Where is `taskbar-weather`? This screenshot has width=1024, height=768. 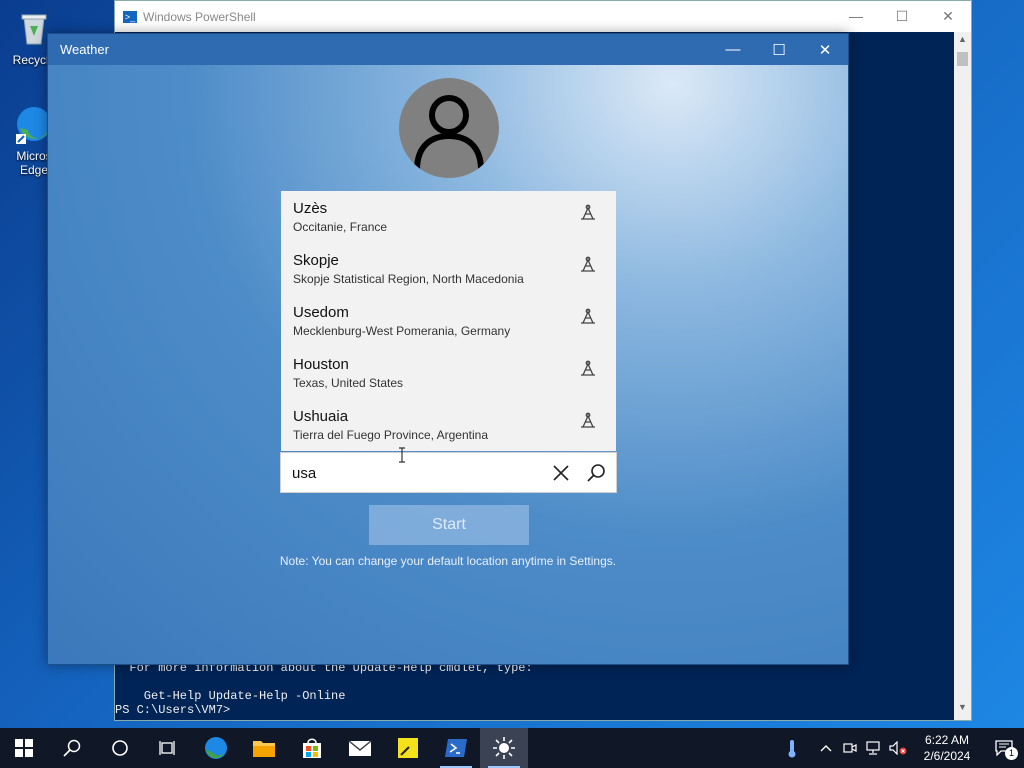
taskbar-weather is located at coordinates (504, 748).